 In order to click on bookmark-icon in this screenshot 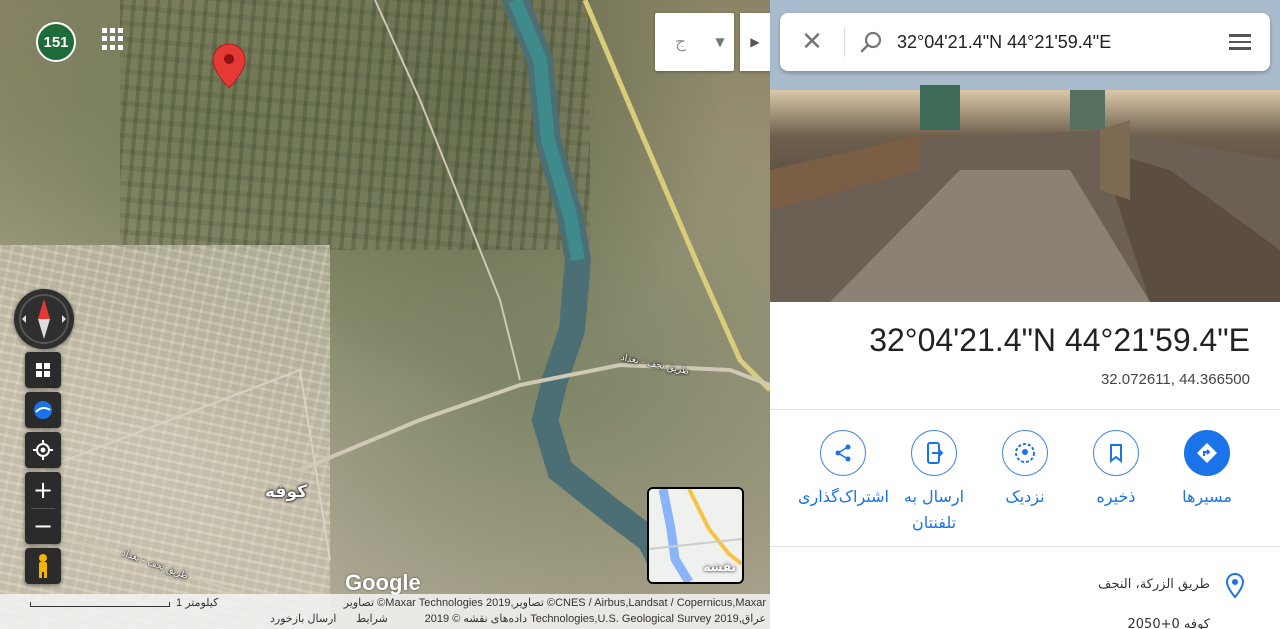, I will do `click(1116, 453)`.